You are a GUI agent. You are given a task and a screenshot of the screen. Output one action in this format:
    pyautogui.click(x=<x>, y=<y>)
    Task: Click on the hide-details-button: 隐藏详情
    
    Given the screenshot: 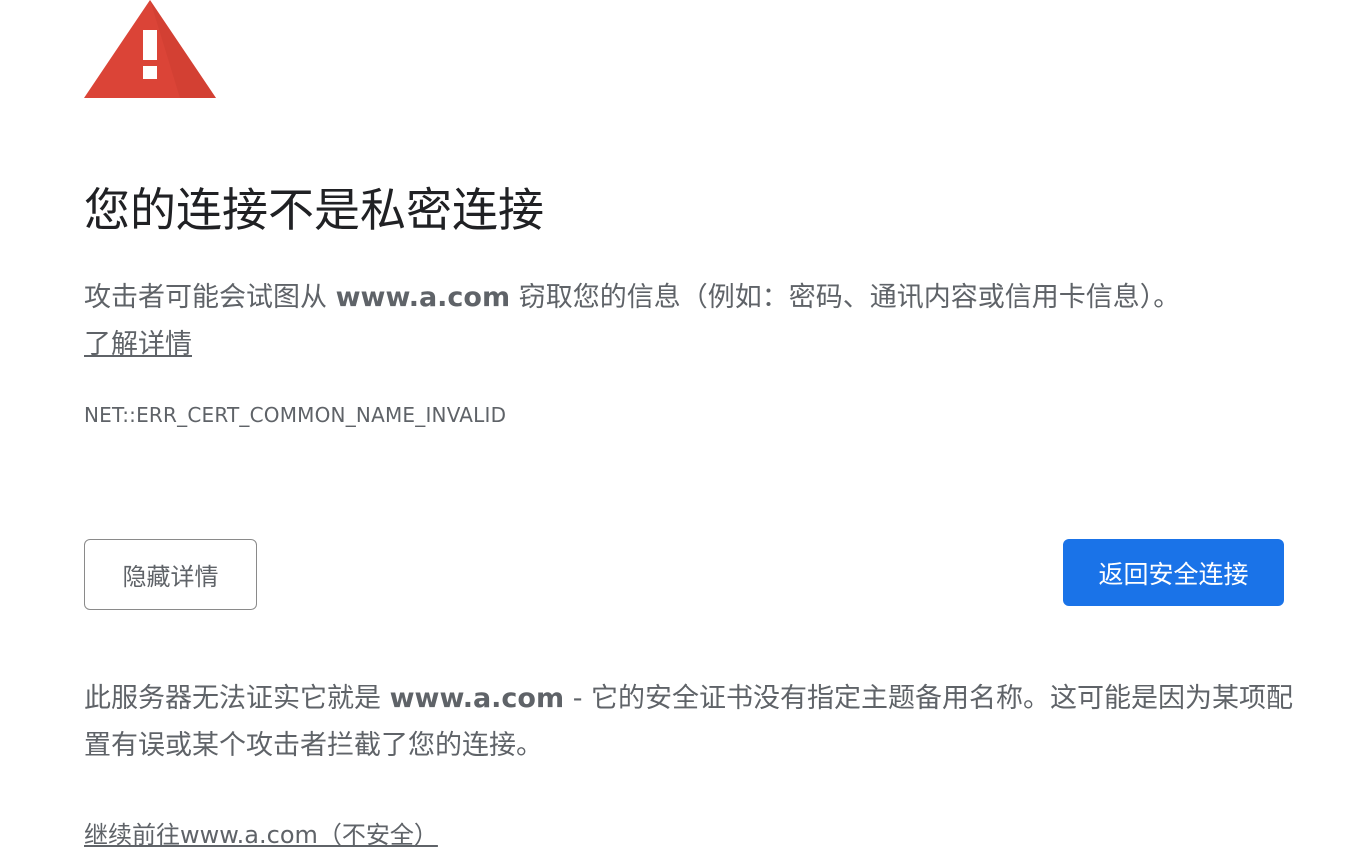 What is the action you would take?
    pyautogui.click(x=170, y=574)
    